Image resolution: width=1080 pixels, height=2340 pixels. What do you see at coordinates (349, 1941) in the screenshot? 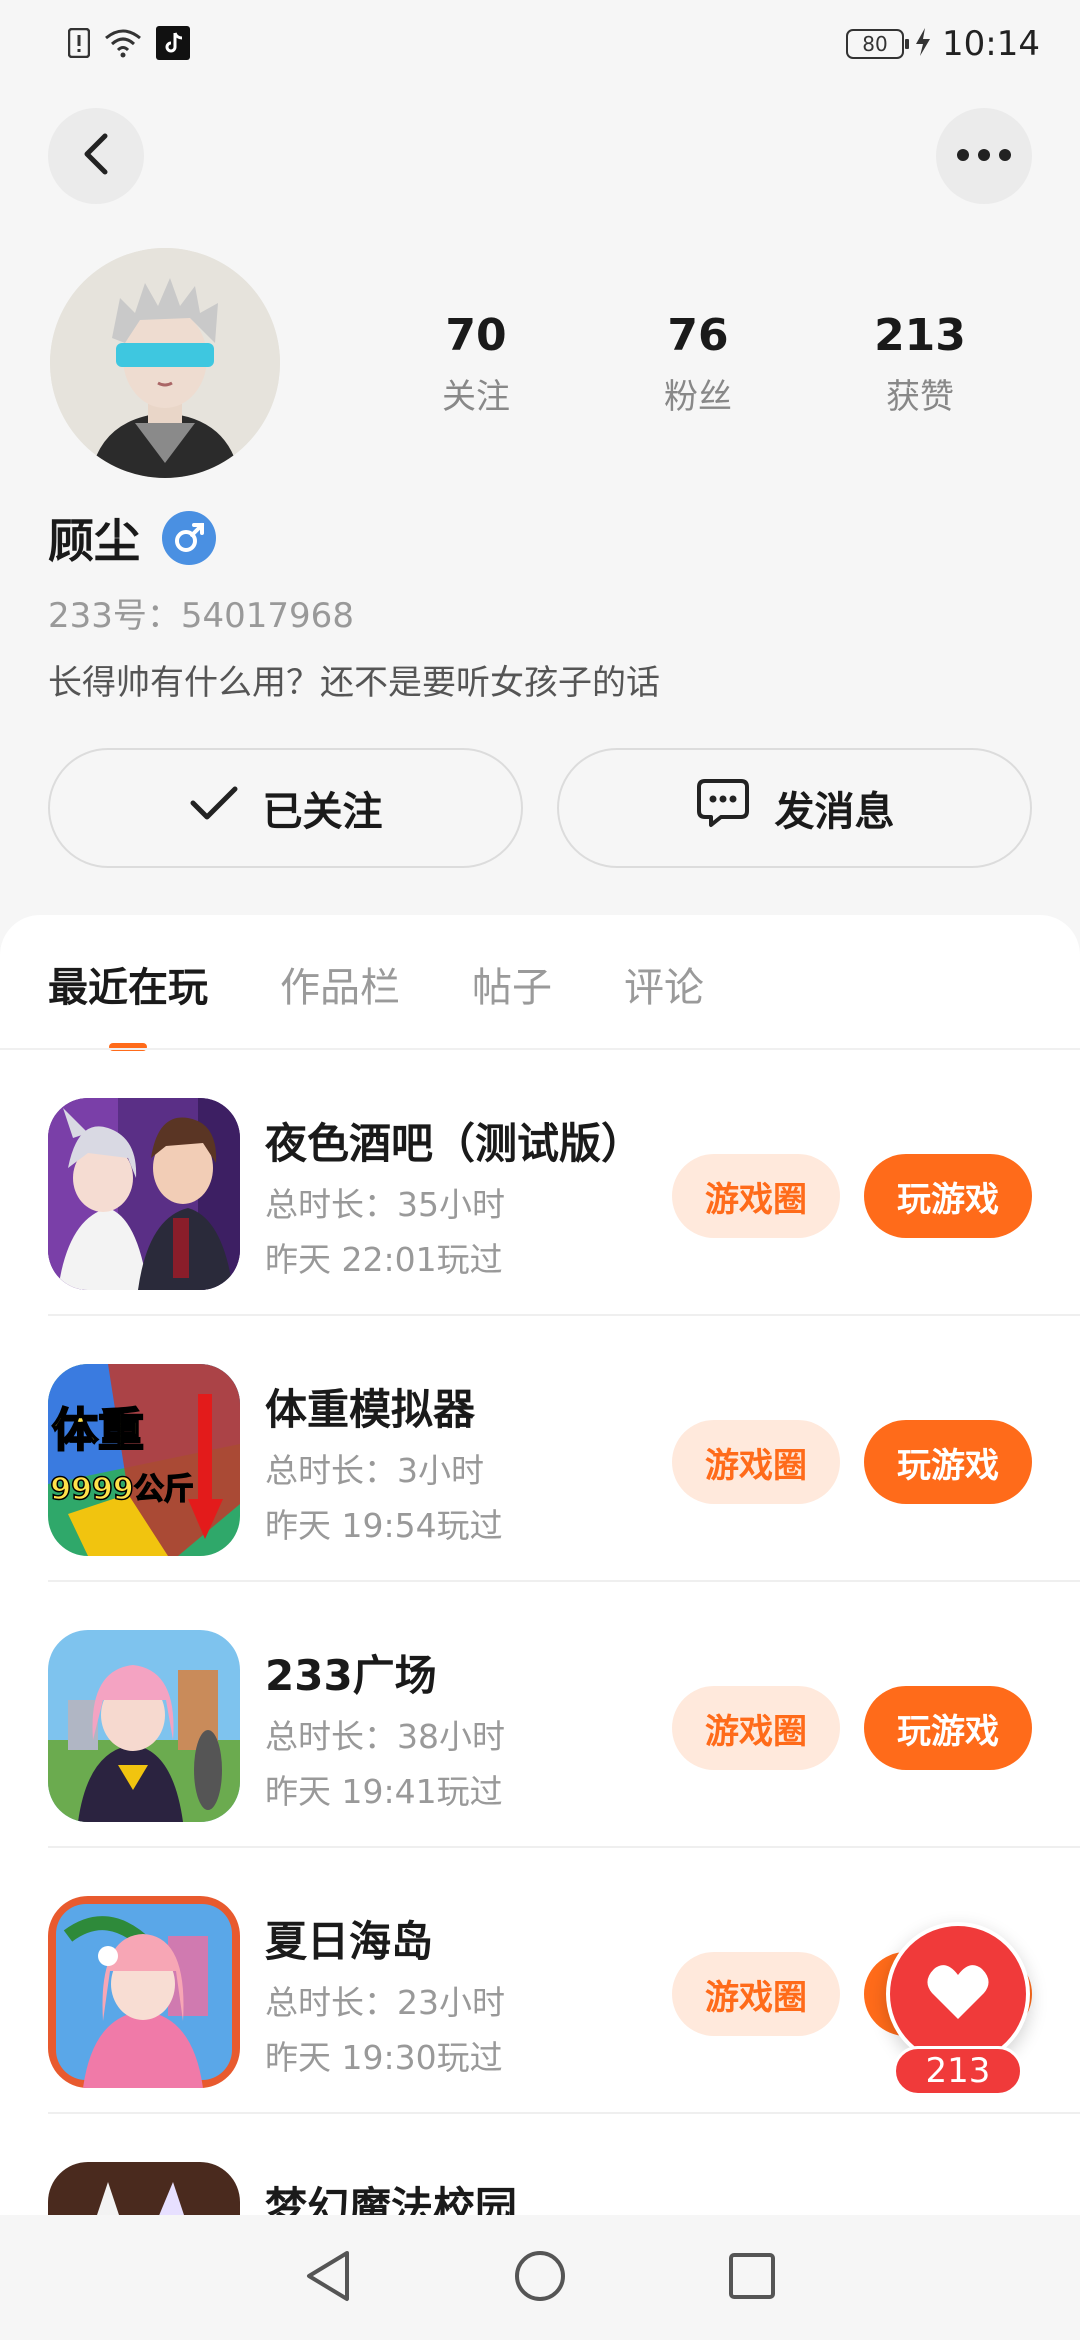
I see `game-name: 夏日海岛` at bounding box center [349, 1941].